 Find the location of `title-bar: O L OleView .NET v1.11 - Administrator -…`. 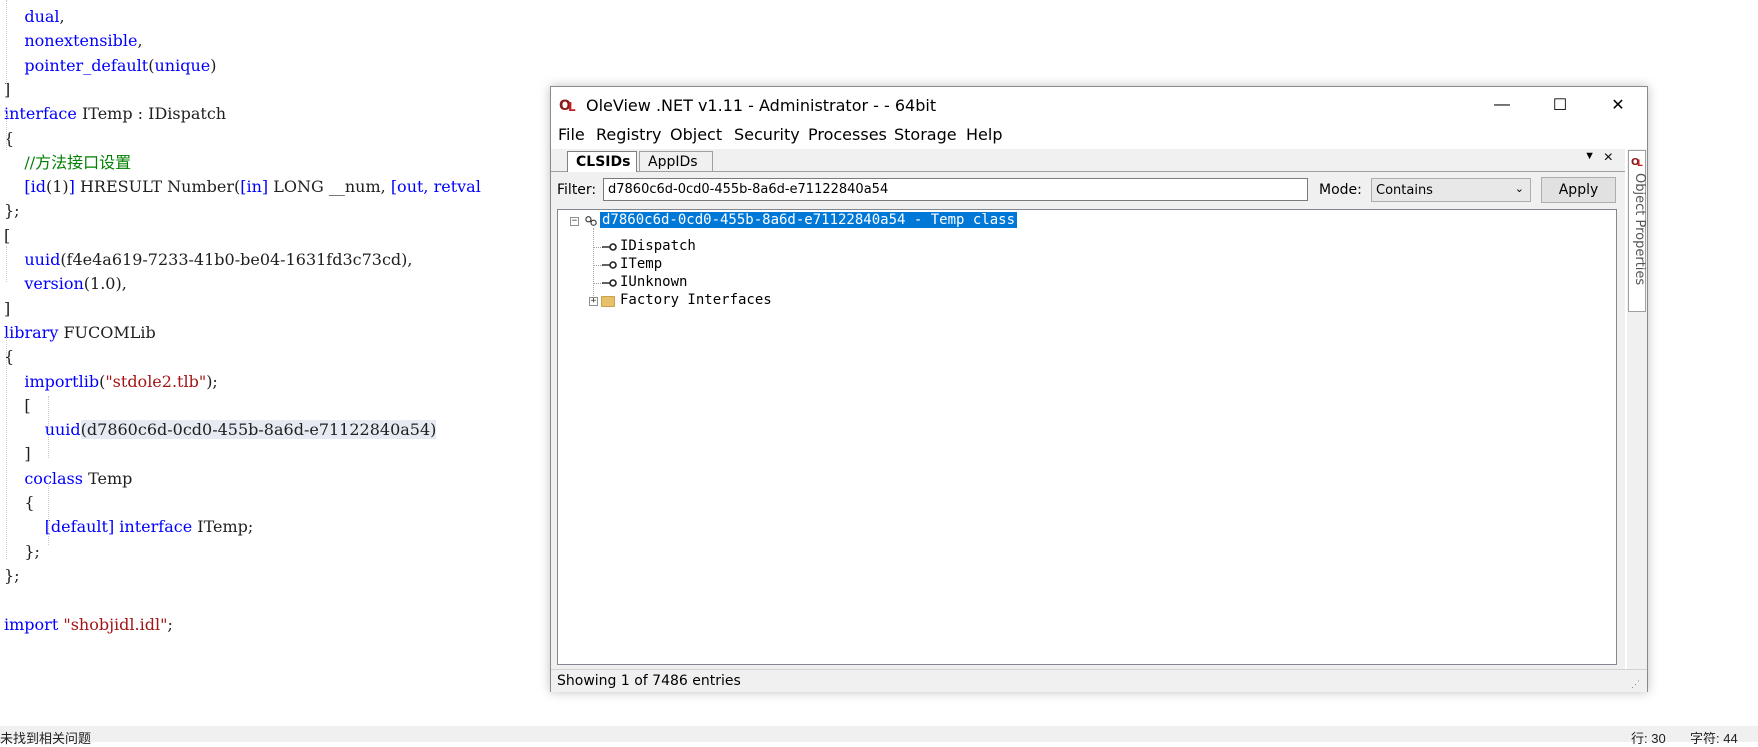

title-bar: O L OleView .NET v1.11 - Administrator -… is located at coordinates (1099, 105).